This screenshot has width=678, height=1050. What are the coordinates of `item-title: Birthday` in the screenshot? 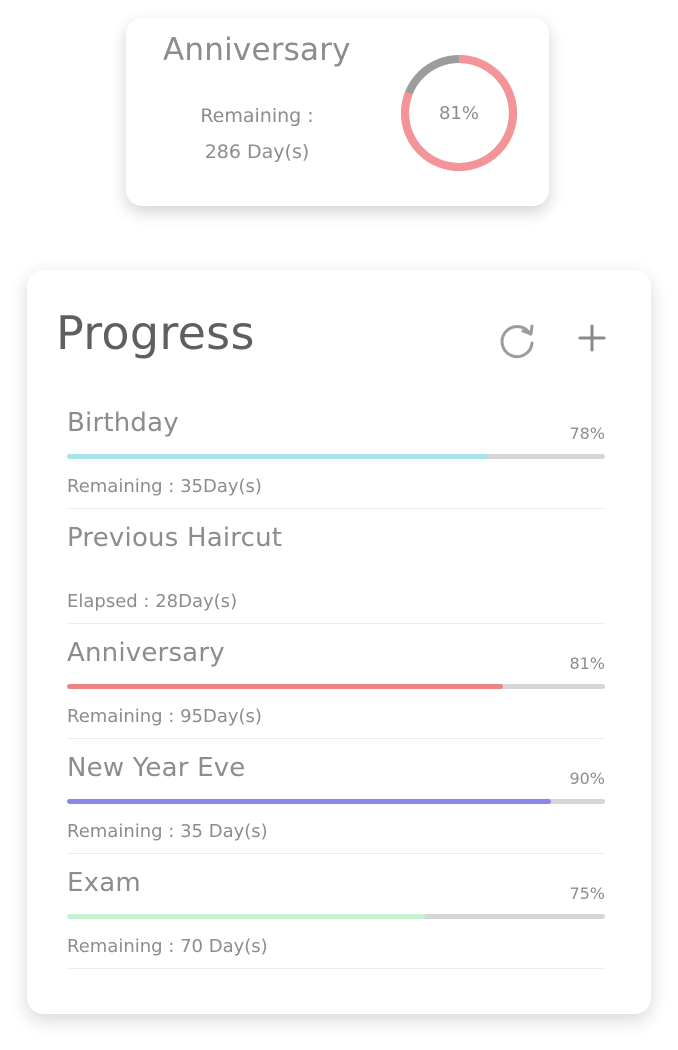 It's located at (123, 423).